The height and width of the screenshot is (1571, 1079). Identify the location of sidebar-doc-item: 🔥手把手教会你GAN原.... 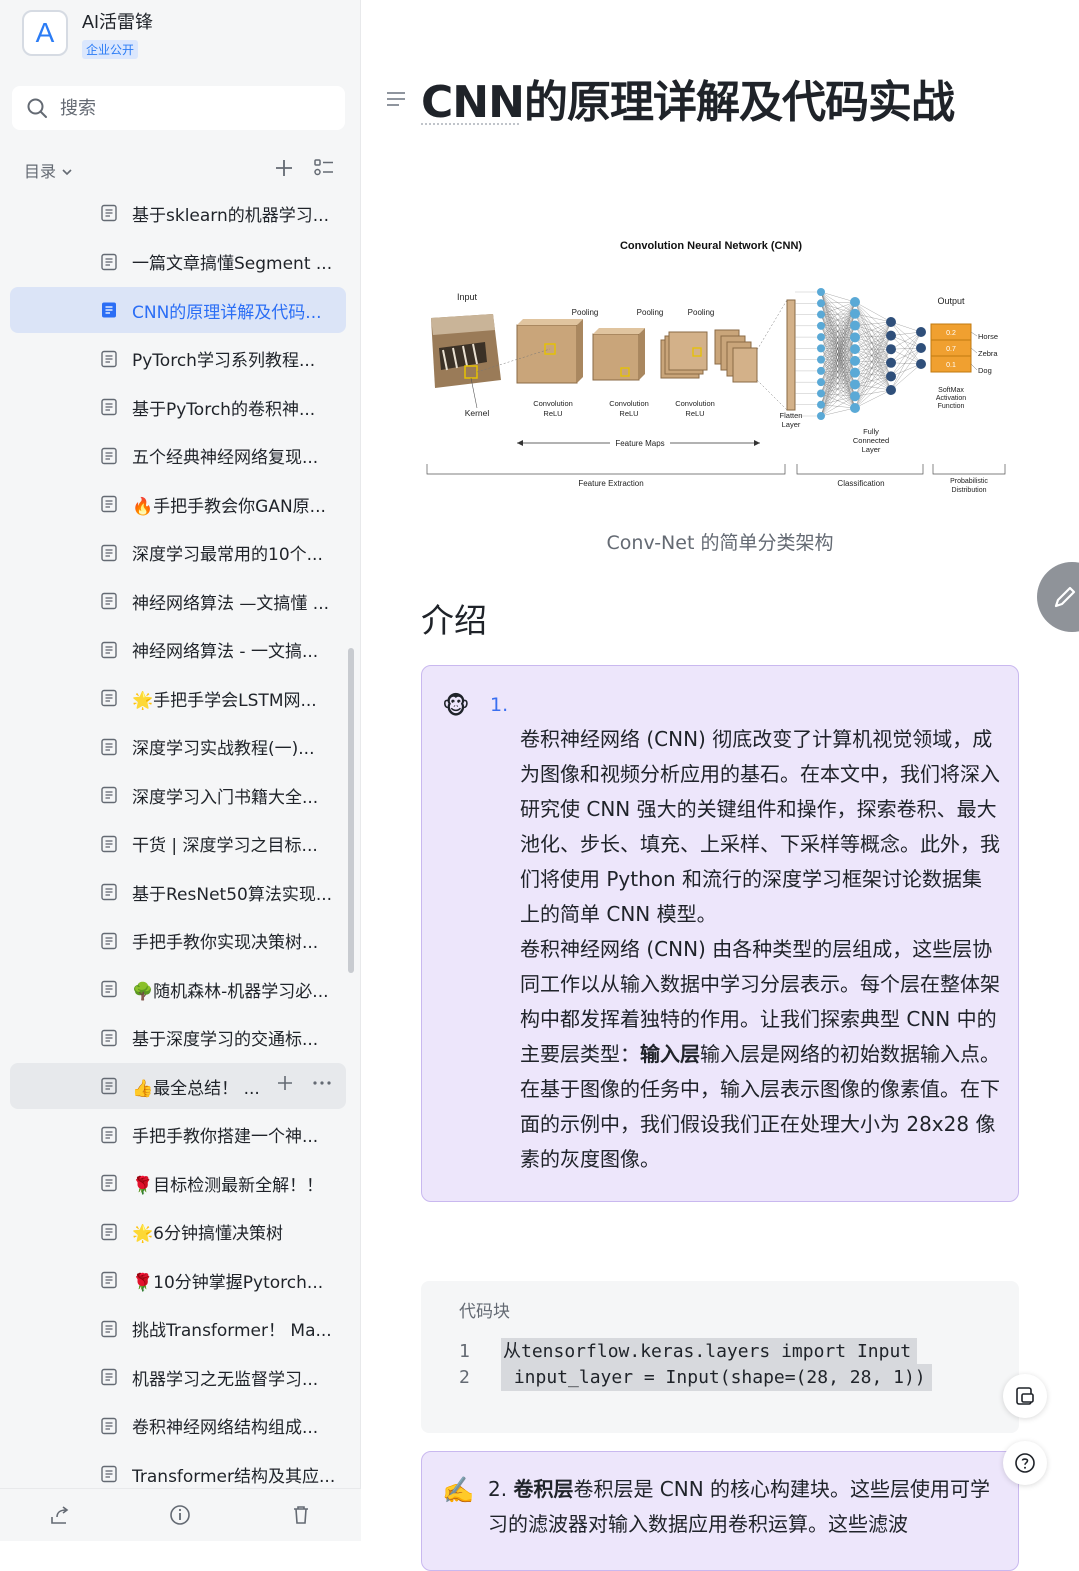
(178, 504).